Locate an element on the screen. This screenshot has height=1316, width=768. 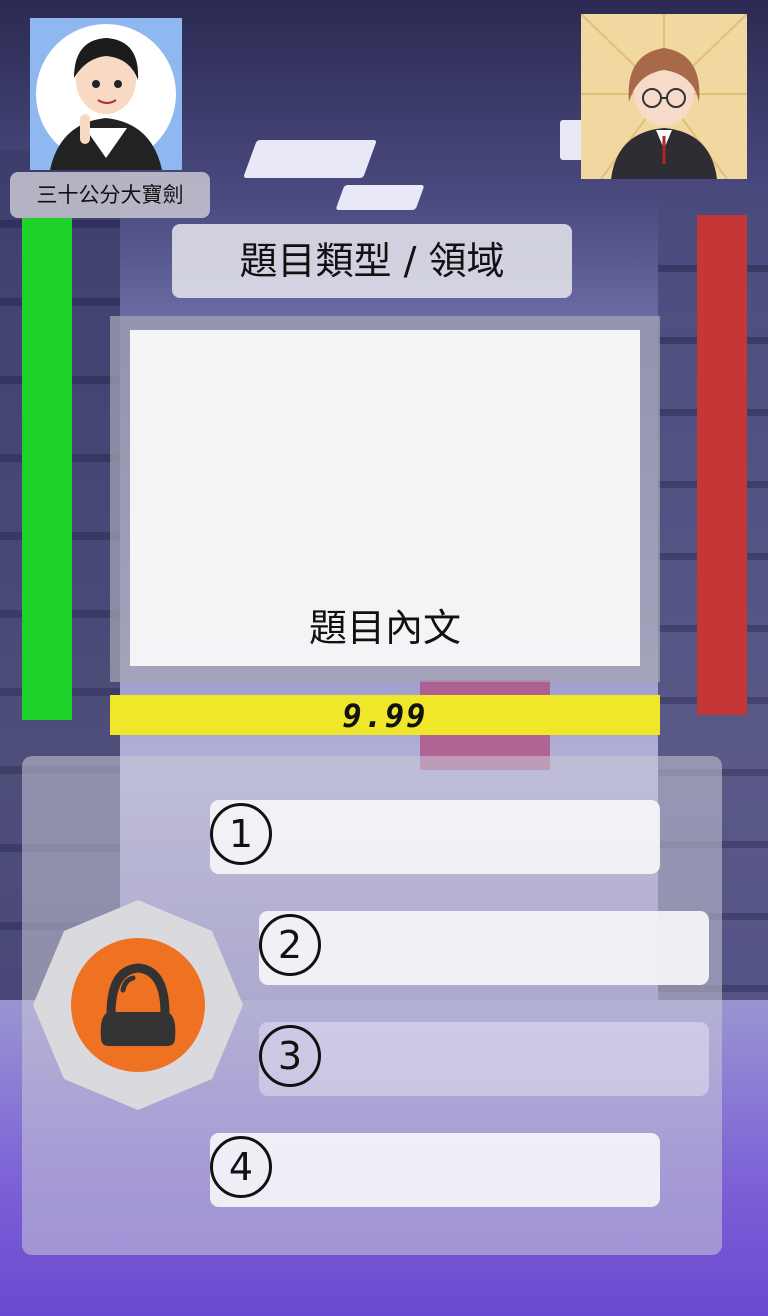
player-left-hp-bar is located at coordinates (47, 469).